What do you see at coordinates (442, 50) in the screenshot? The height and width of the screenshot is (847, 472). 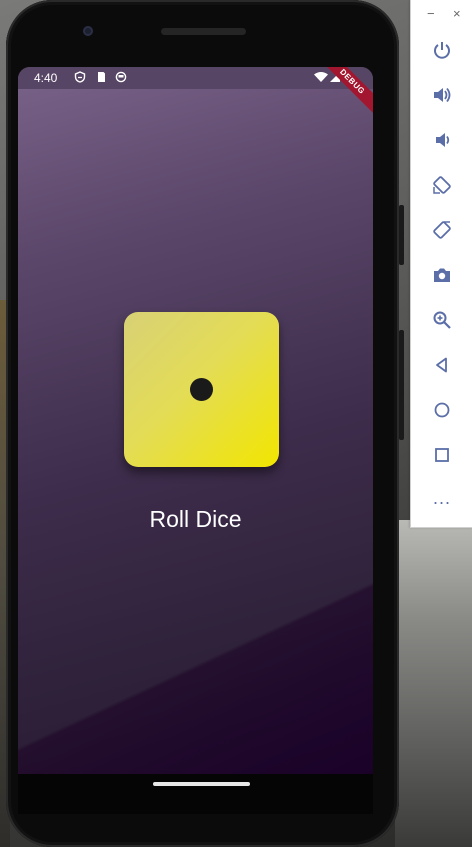 I see `power-icon` at bounding box center [442, 50].